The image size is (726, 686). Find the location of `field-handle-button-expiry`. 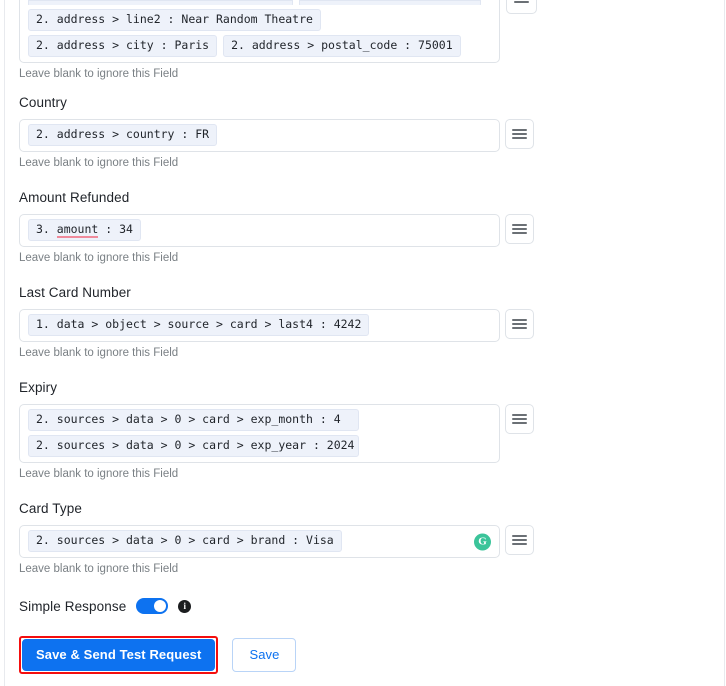

field-handle-button-expiry is located at coordinates (519, 419).